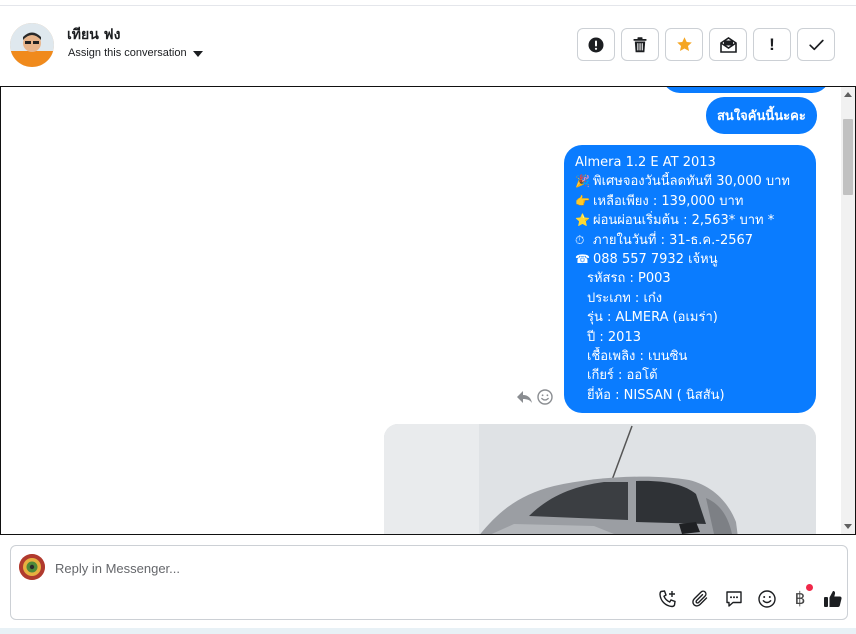  What do you see at coordinates (524, 397) in the screenshot?
I see `reply-arrow-icon` at bounding box center [524, 397].